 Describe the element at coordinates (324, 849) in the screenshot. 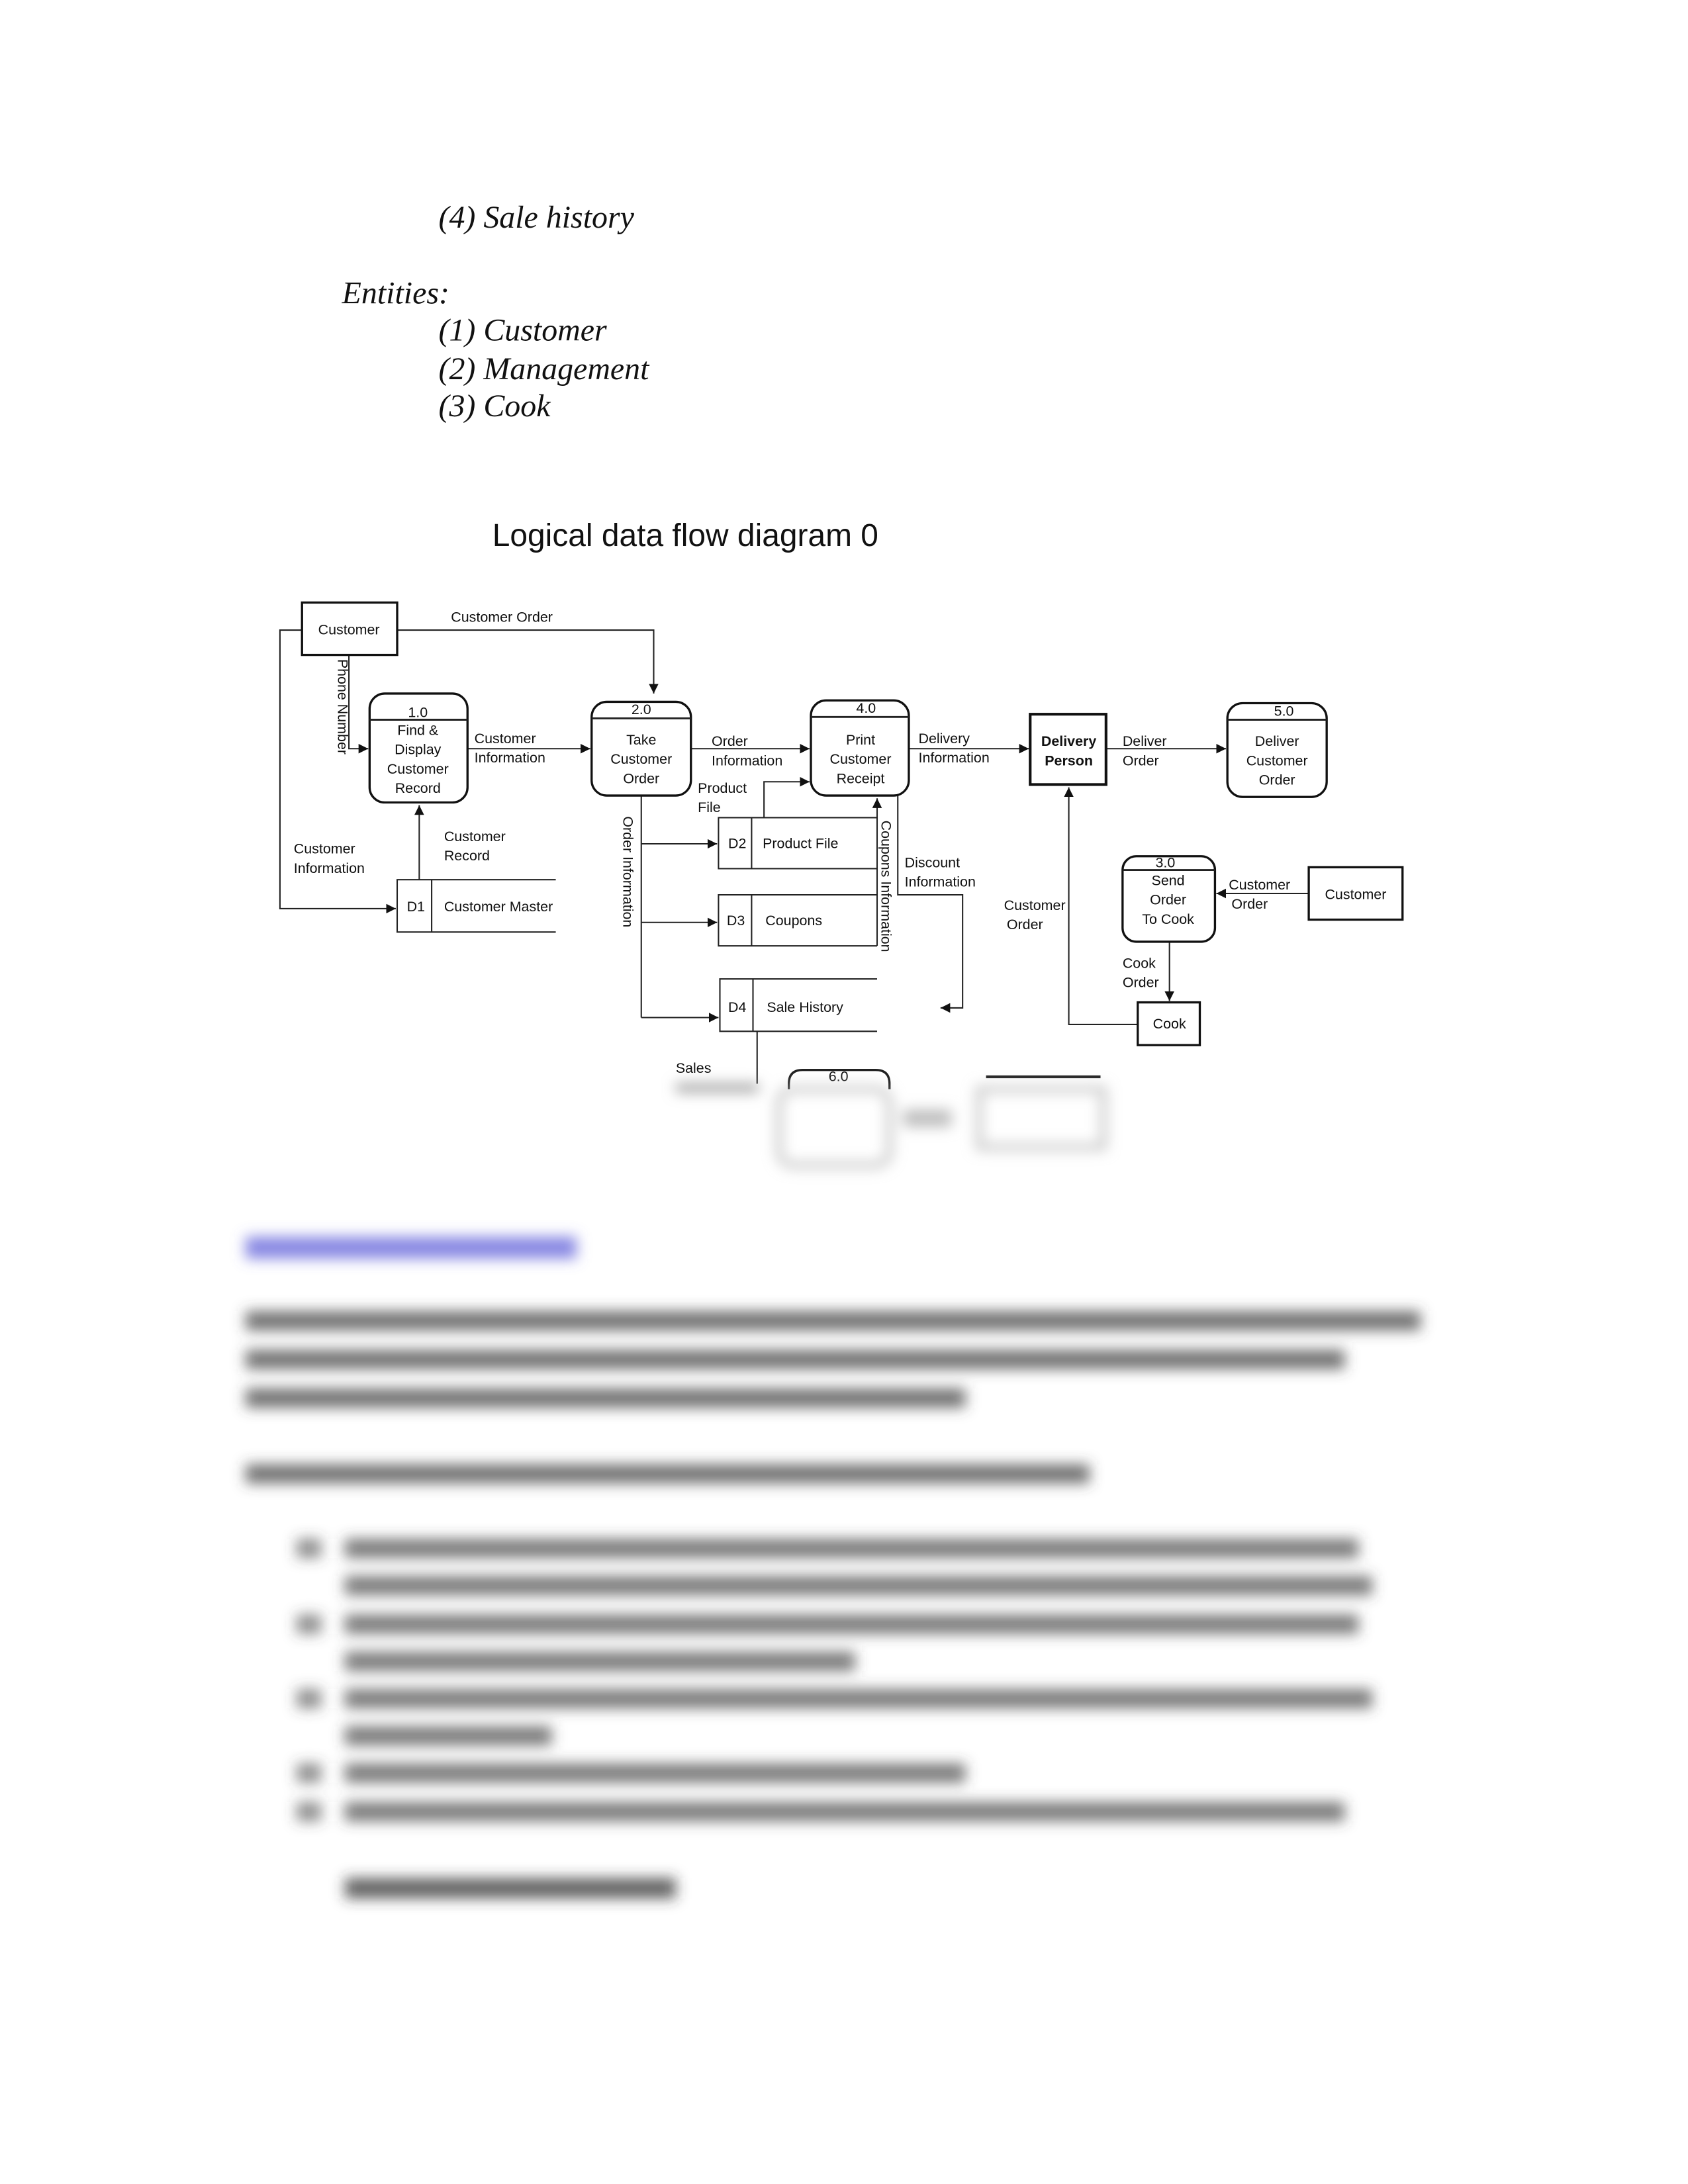

I see `label-customer-information-left: Customer` at that location.